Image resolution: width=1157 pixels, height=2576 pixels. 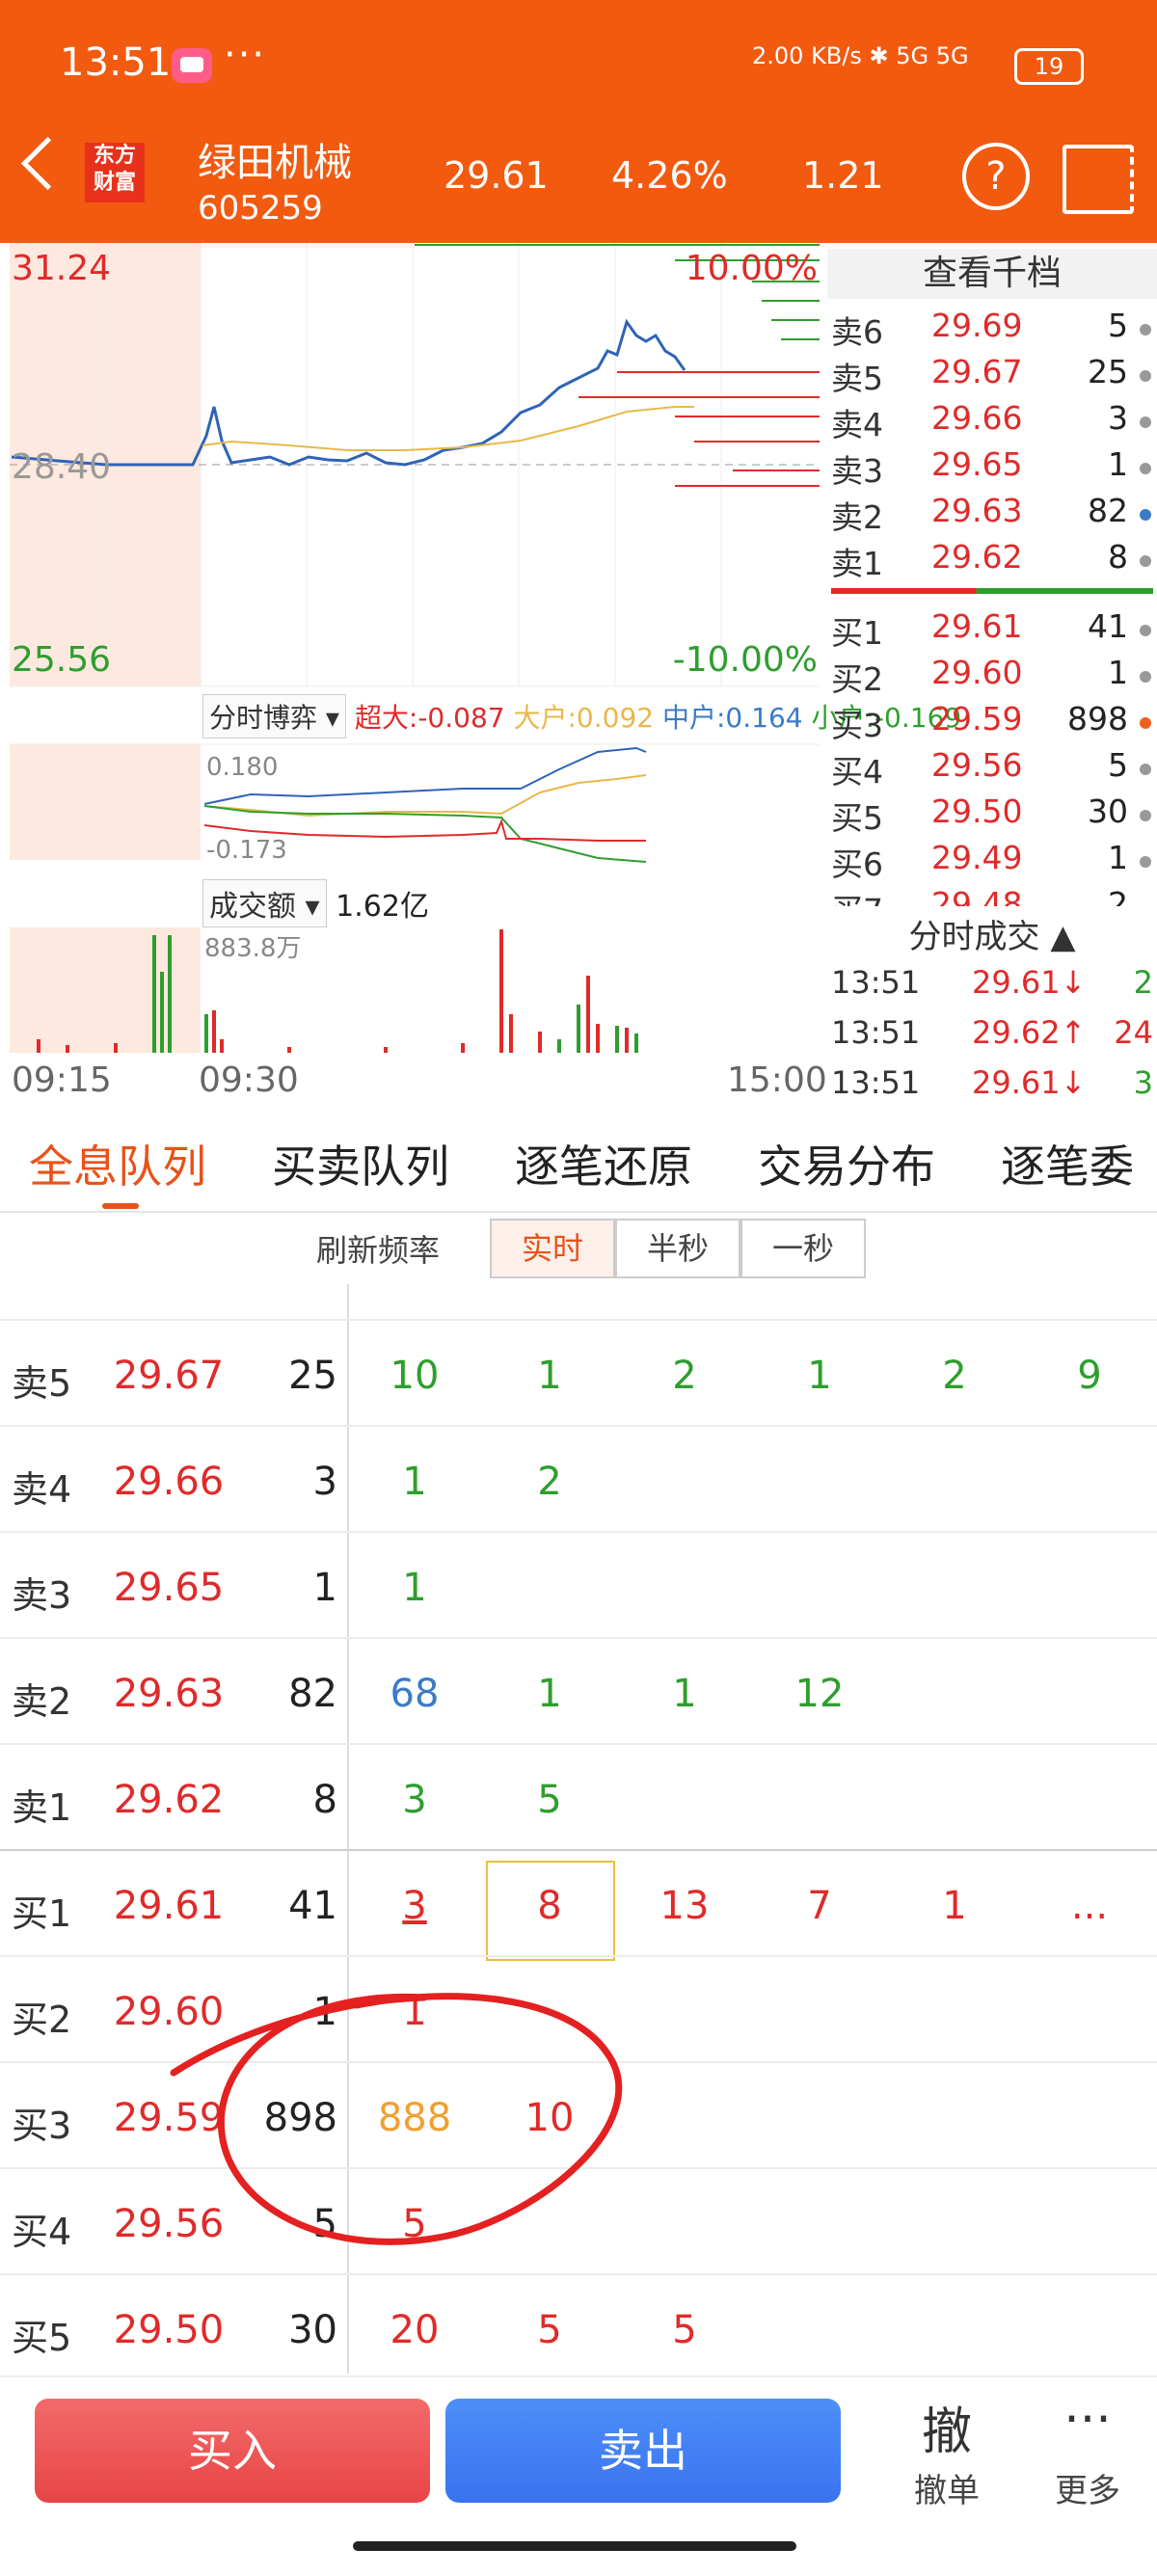 I want to click on queue-level: 卖1, so click(x=42, y=1808).